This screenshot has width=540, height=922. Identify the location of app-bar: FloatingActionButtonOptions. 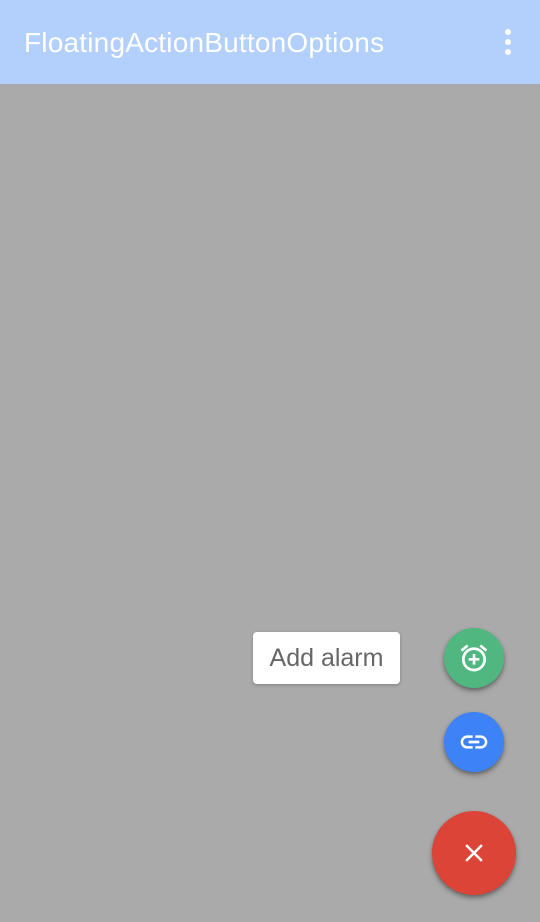
(270, 42).